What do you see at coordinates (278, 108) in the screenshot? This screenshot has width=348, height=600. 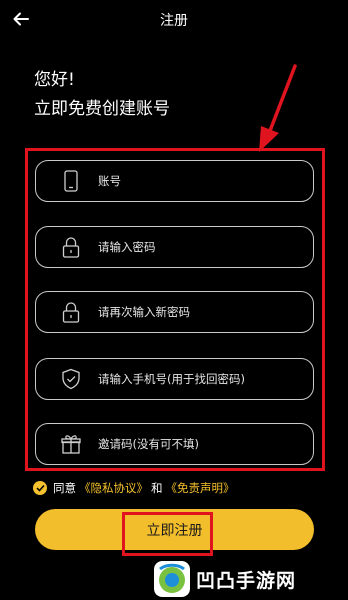 I see `annotation-arrow` at bounding box center [278, 108].